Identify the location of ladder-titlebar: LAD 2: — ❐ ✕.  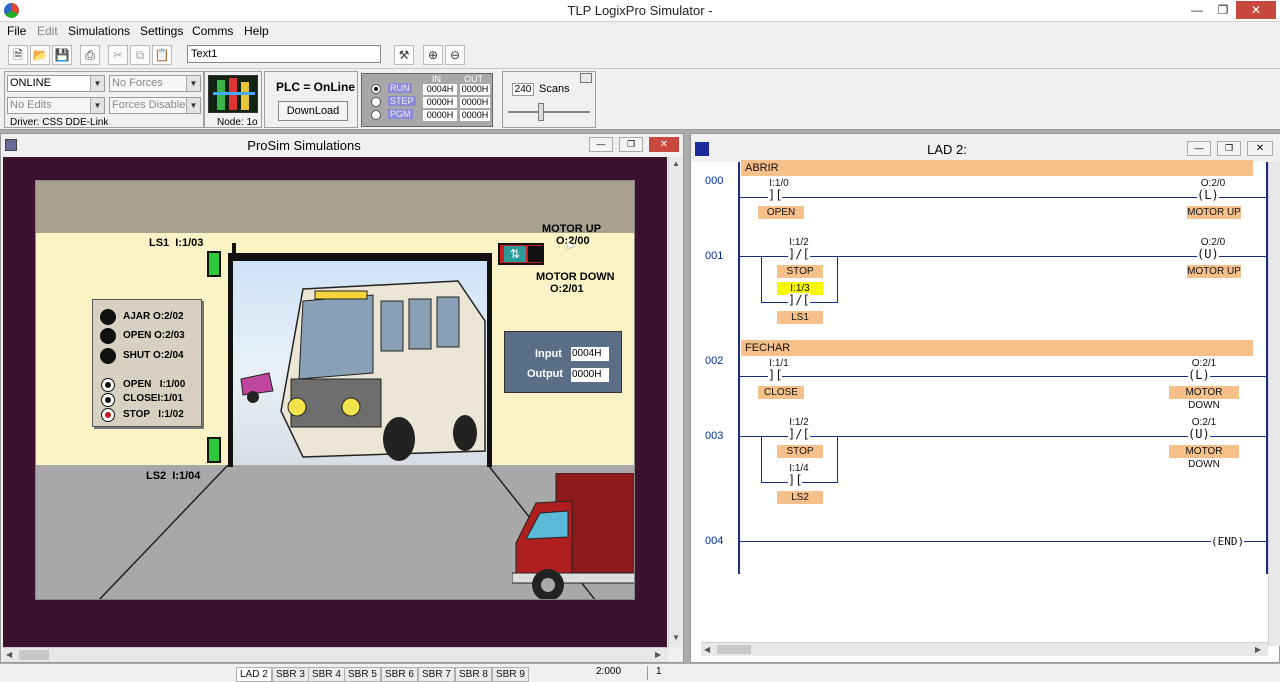
(985, 148).